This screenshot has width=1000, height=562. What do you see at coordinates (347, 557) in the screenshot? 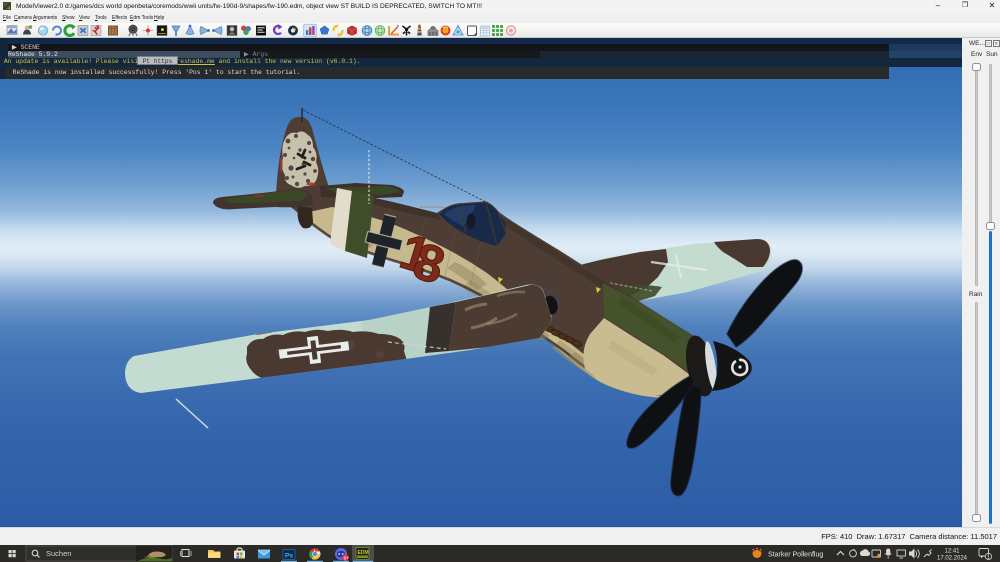
I see `svg-text: 9+` at bounding box center [347, 557].